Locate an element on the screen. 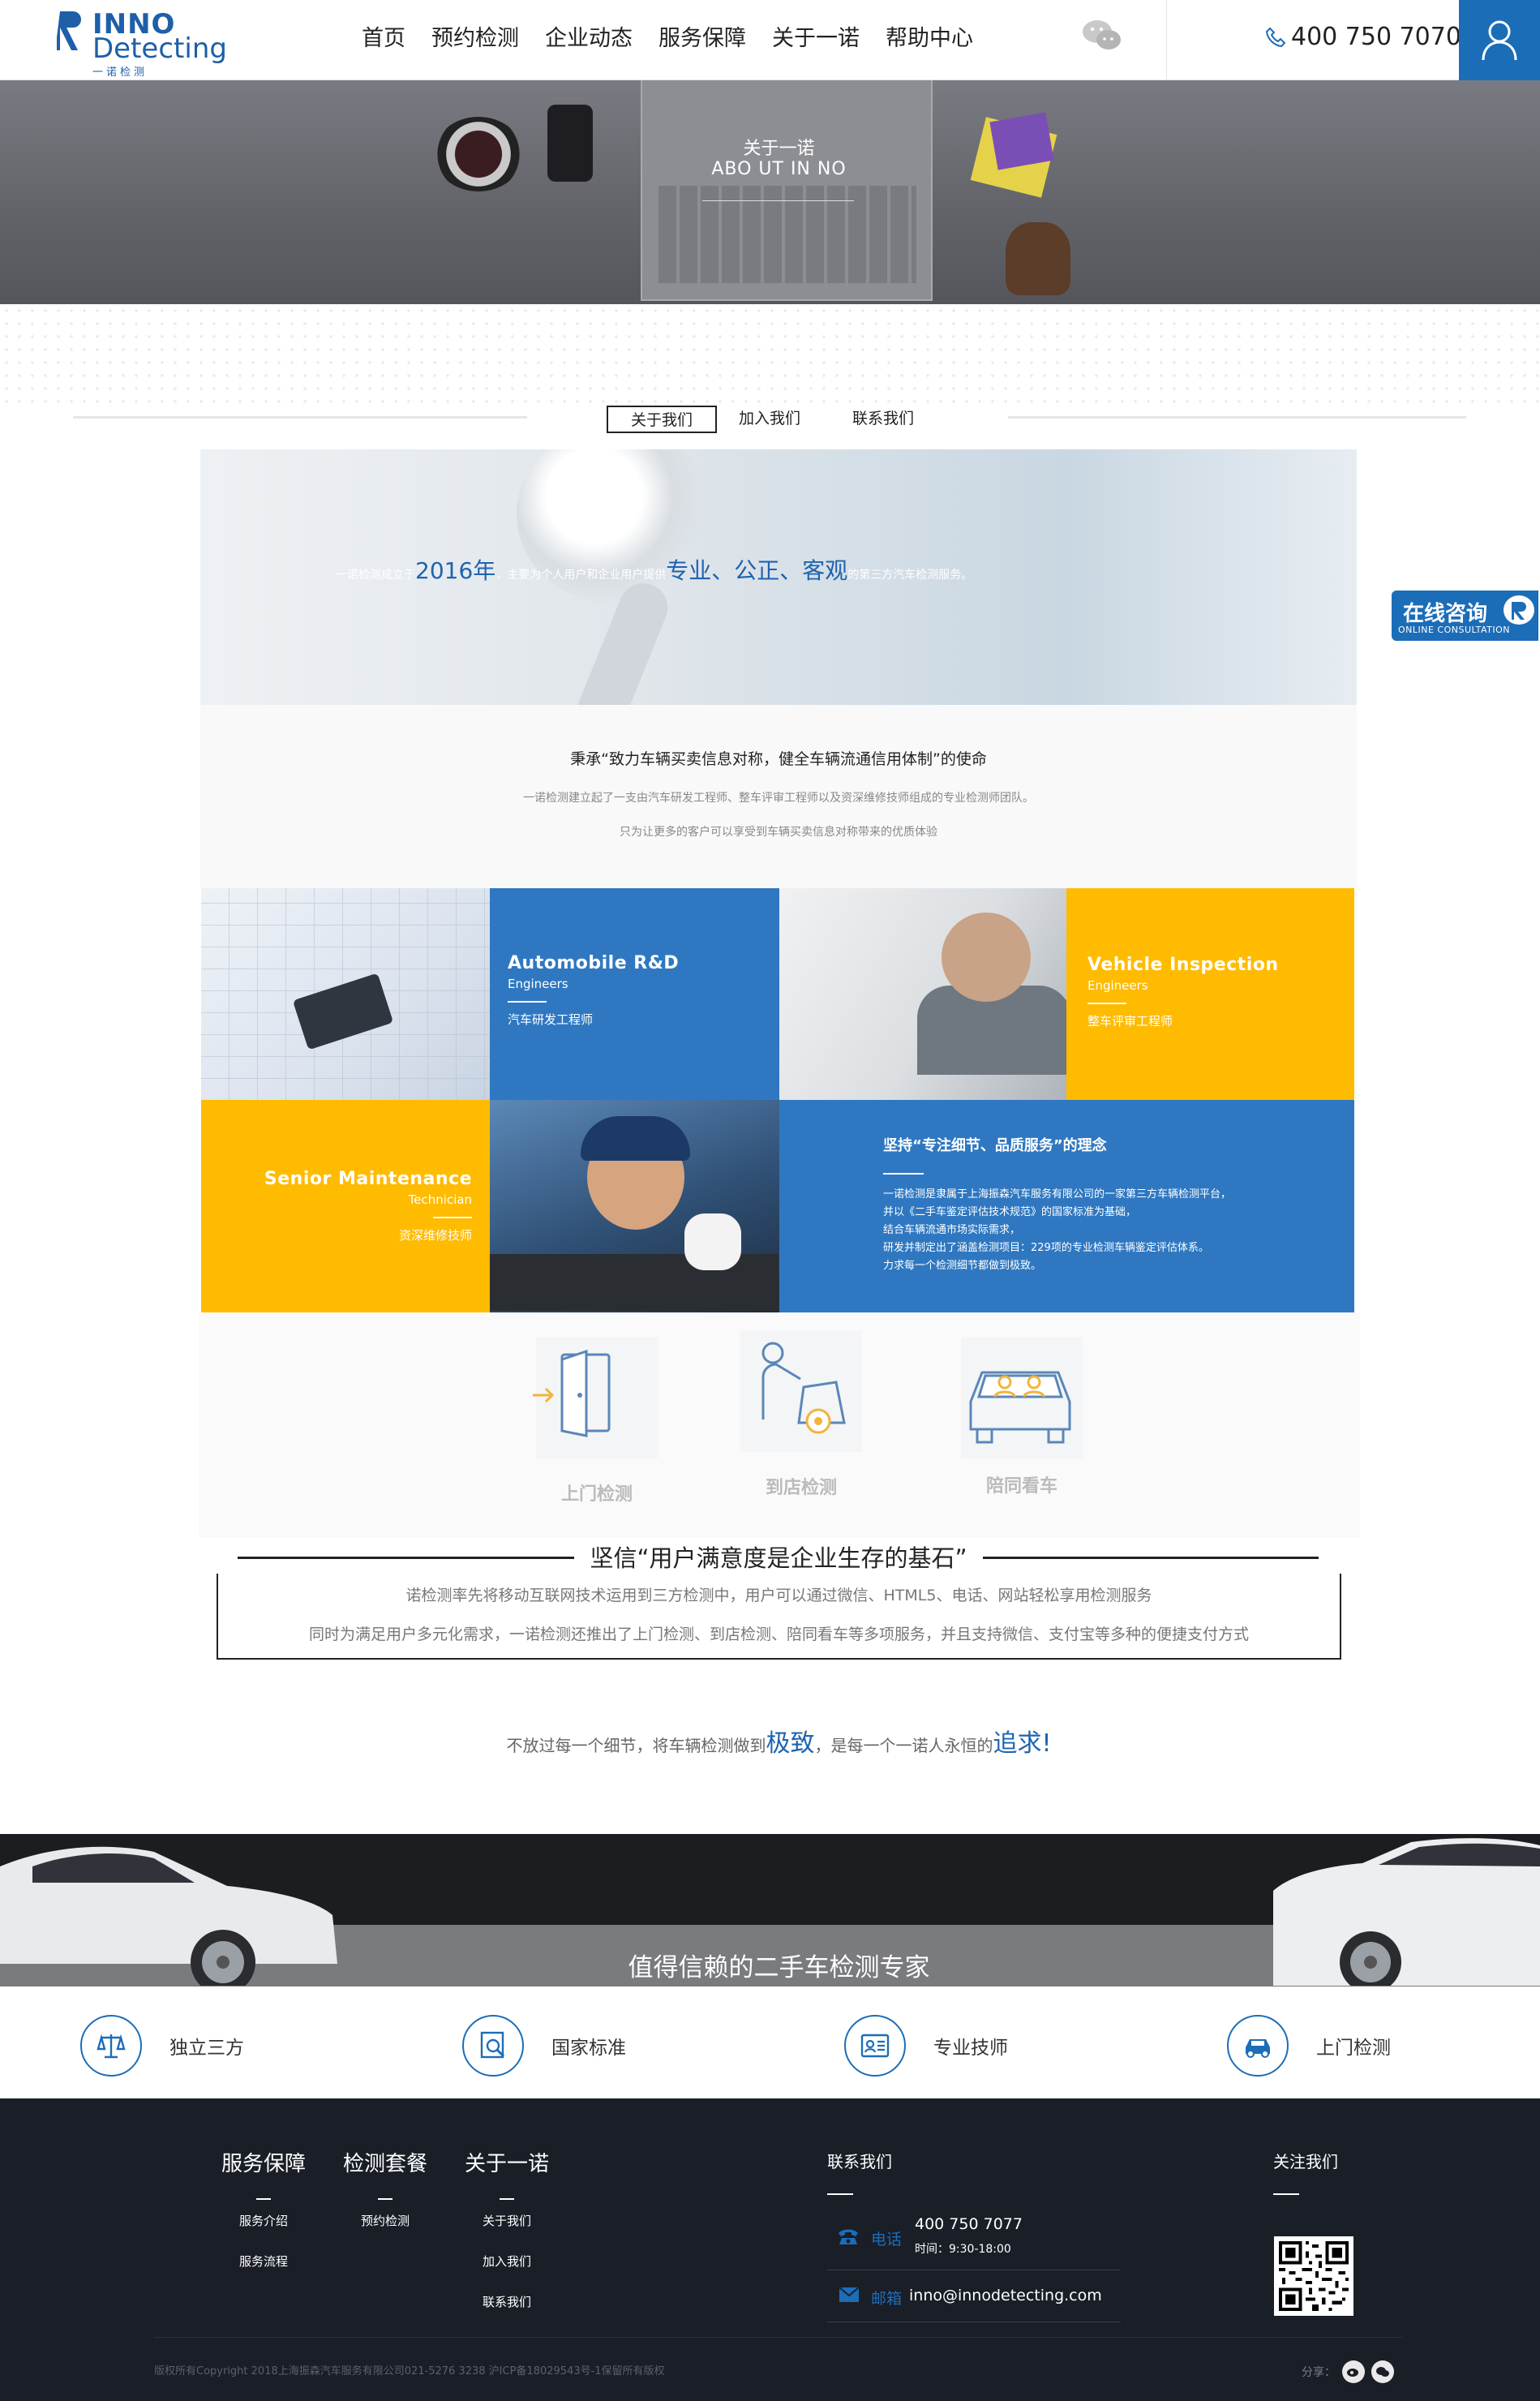 This screenshot has width=1540, height=2401. vehicle-photo is located at coordinates (922, 994).